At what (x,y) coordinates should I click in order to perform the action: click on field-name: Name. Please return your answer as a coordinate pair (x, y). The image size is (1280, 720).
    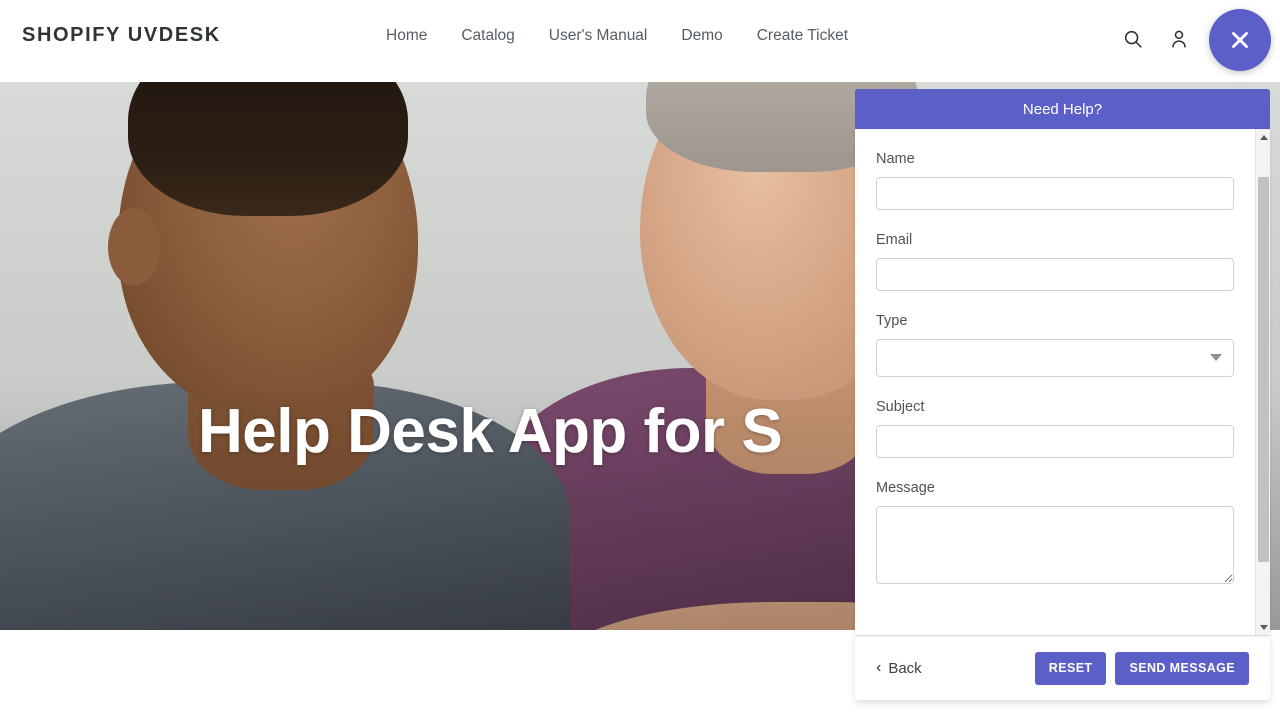
    Looking at the image, I should click on (1062, 180).